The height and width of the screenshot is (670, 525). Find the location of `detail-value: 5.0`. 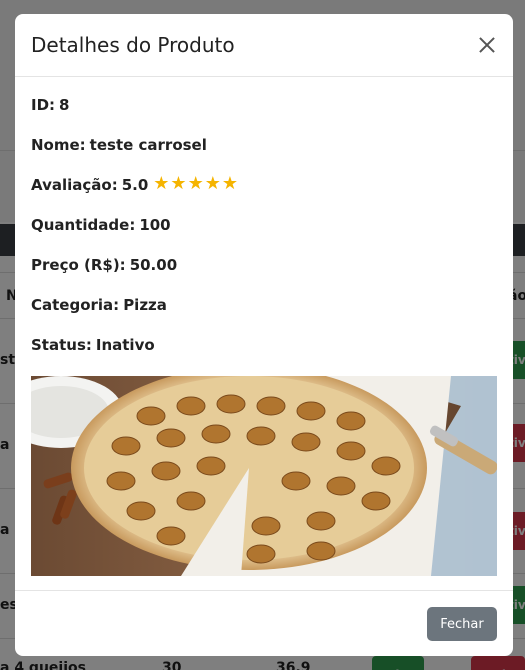

detail-value: 5.0 is located at coordinates (135, 185).